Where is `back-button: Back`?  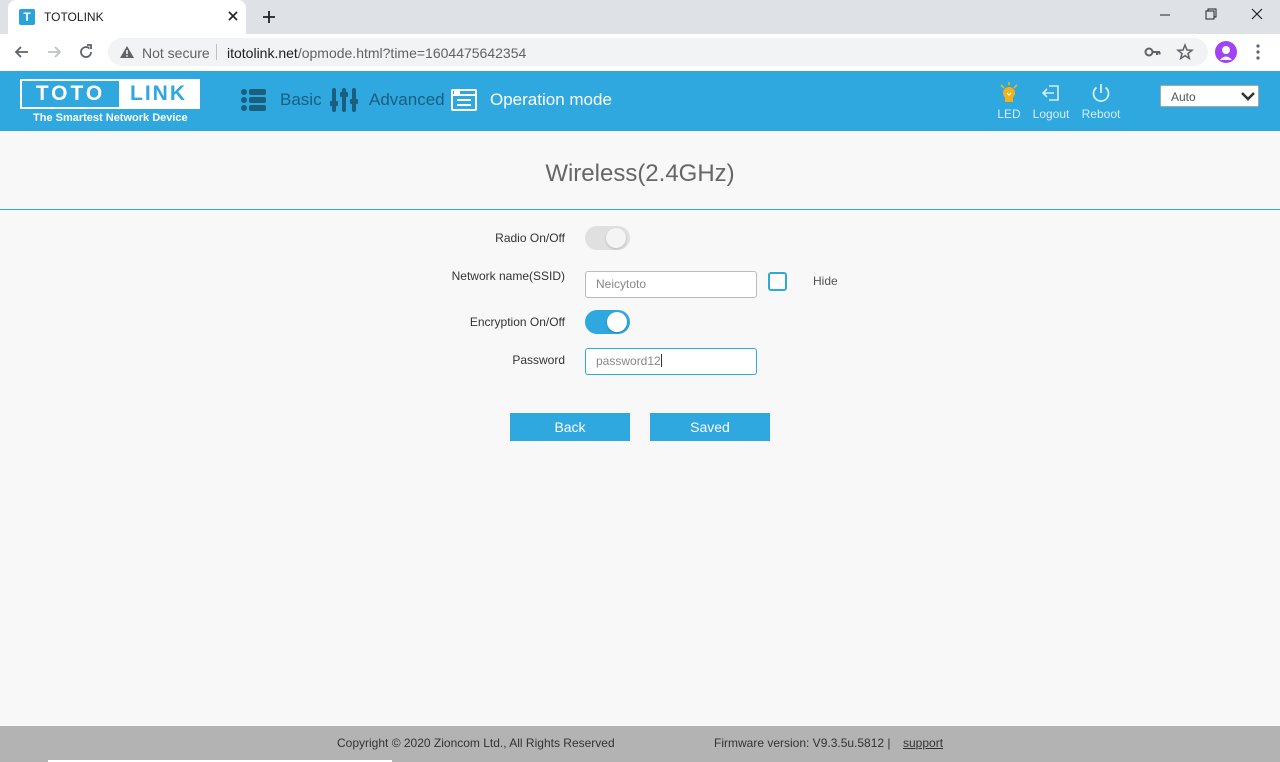
back-button: Back is located at coordinates (570, 427).